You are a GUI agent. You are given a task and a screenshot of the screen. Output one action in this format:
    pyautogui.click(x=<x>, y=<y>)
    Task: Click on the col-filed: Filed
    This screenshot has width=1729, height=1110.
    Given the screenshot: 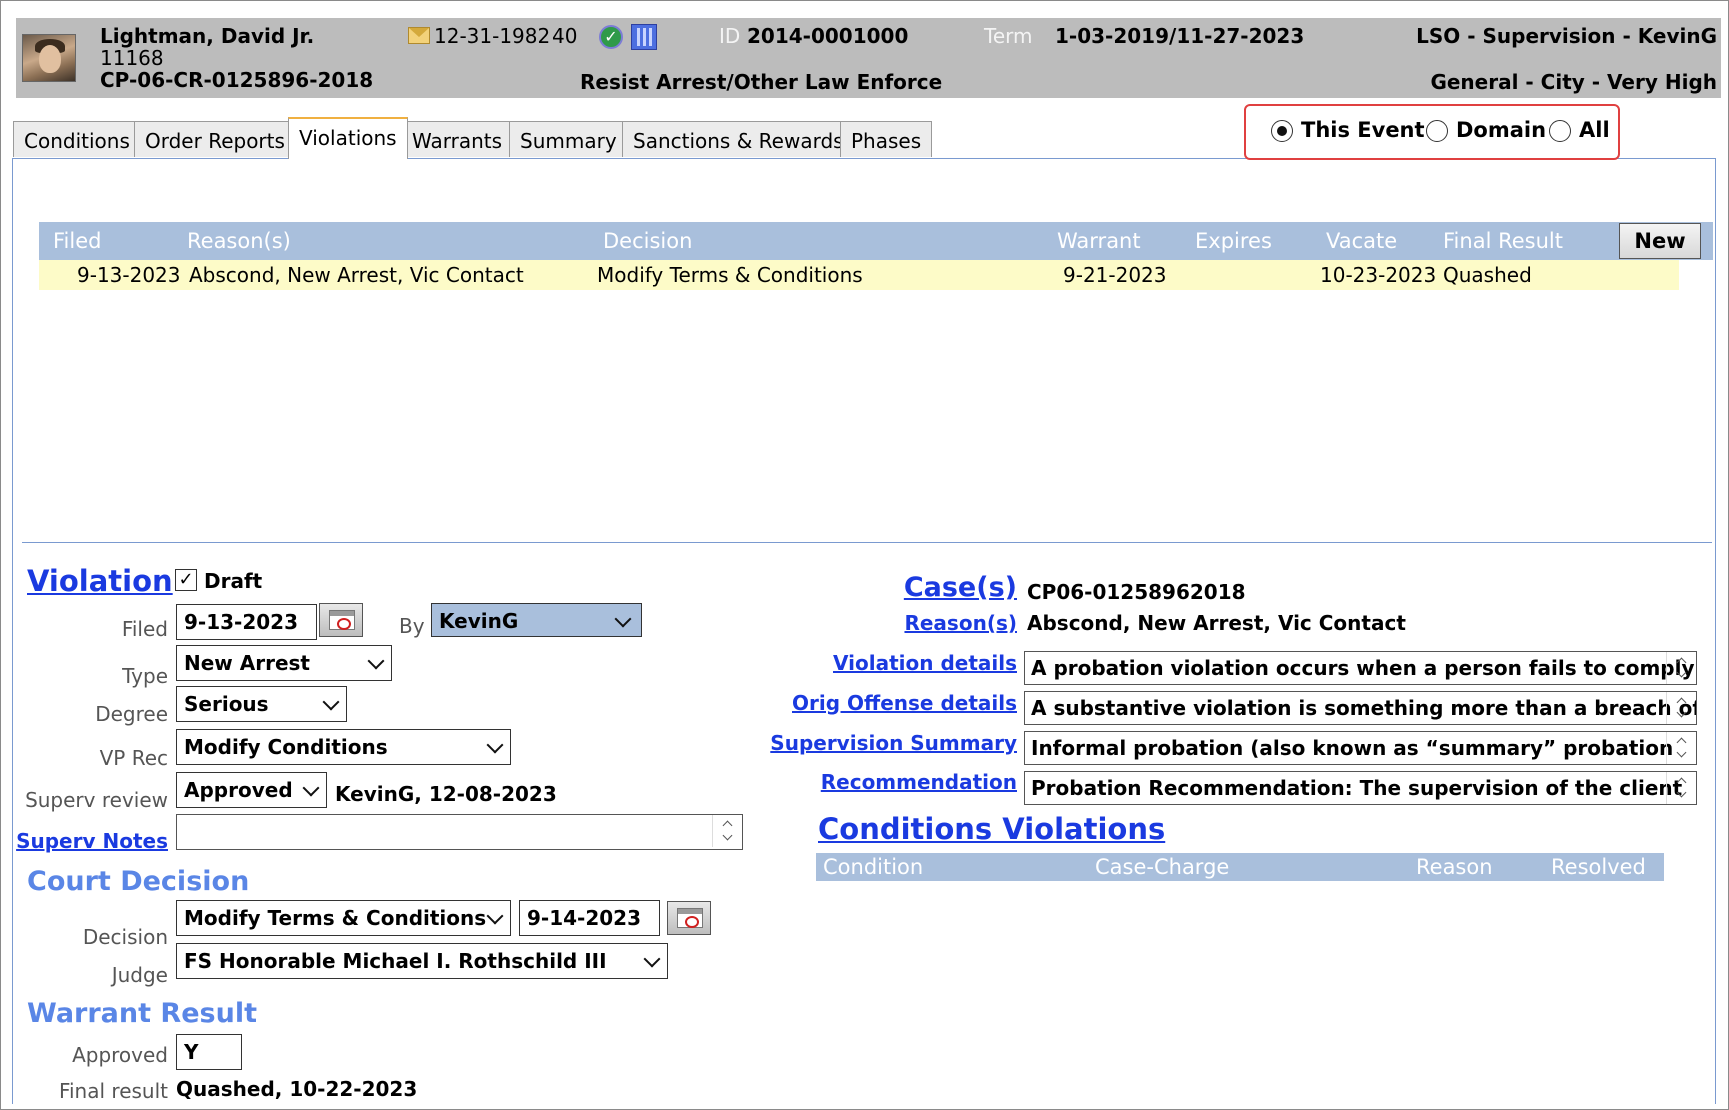 What is the action you would take?
    pyautogui.click(x=77, y=241)
    